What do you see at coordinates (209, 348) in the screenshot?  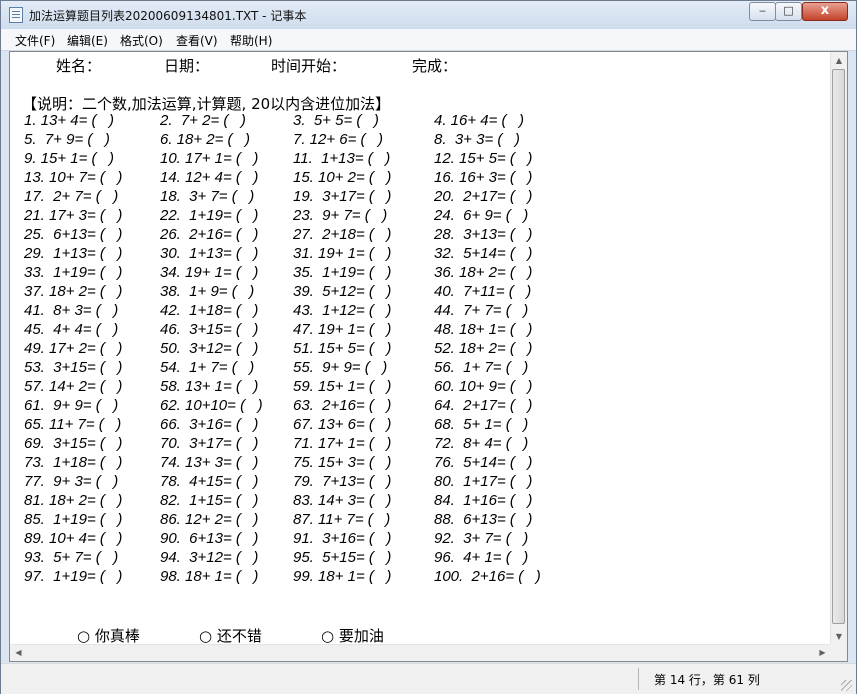 I see `question-item: 50. 3+12= ( )` at bounding box center [209, 348].